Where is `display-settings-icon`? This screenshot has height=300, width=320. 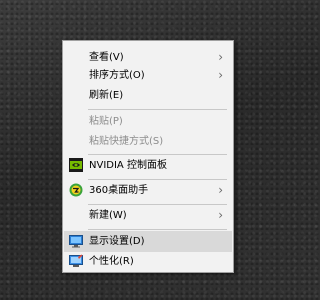 display-settings-icon is located at coordinates (76, 241).